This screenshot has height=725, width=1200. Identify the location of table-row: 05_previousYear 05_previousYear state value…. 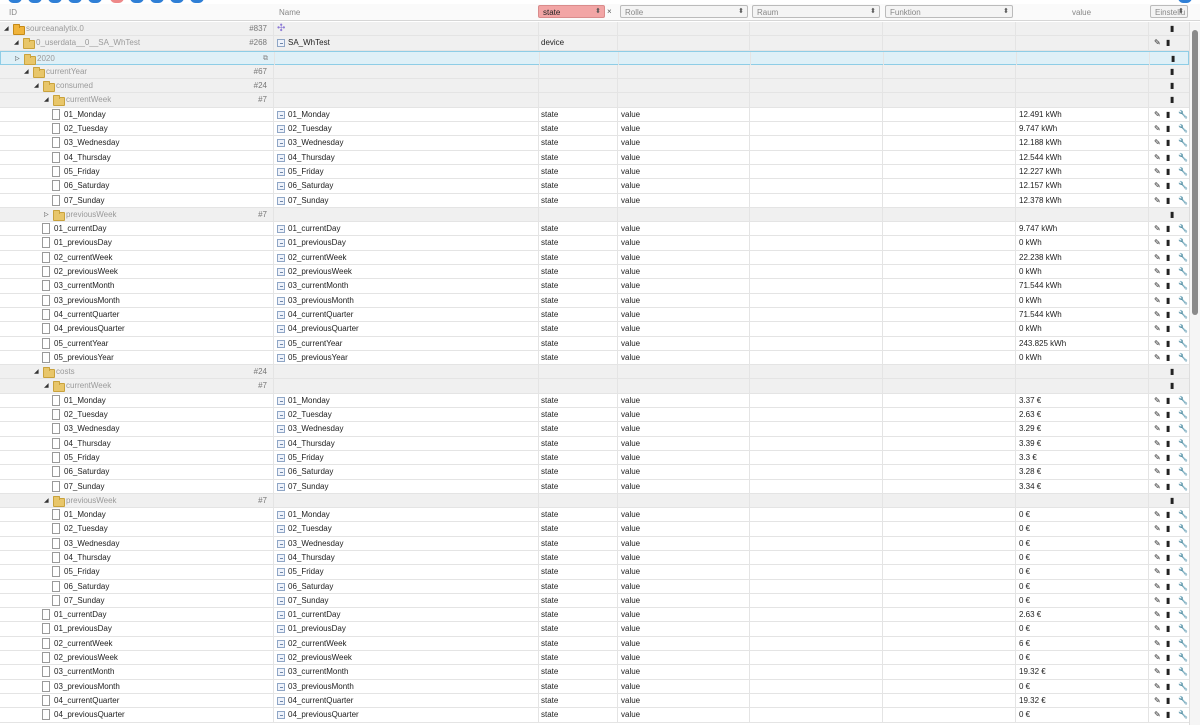
(594, 358).